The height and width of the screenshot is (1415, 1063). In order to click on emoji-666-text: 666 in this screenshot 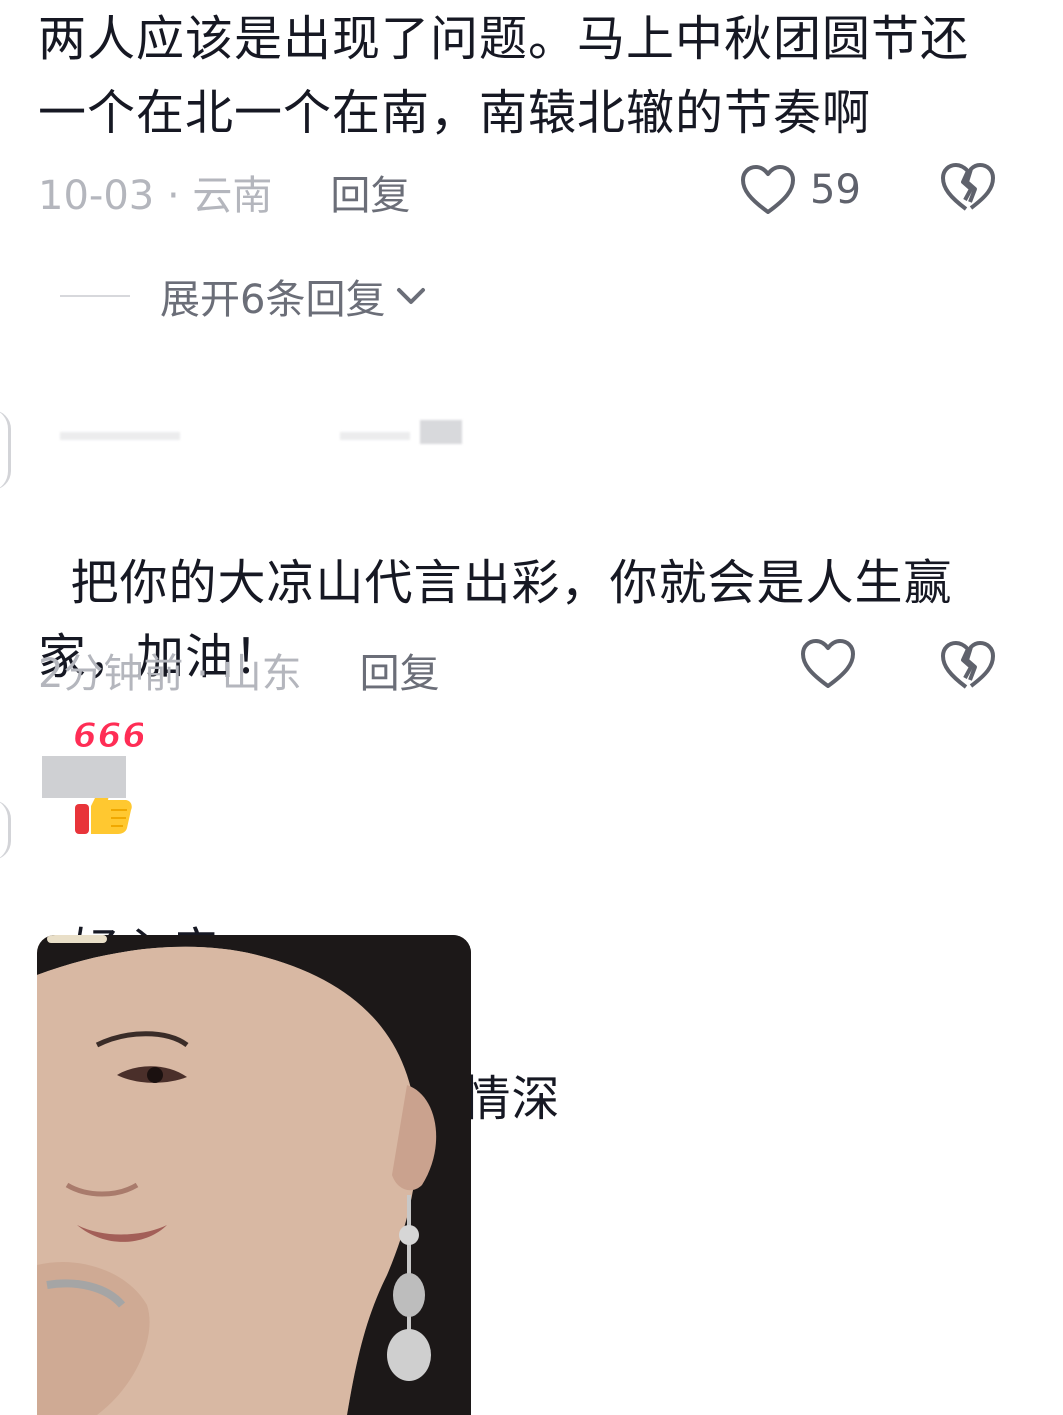, I will do `click(108, 736)`.